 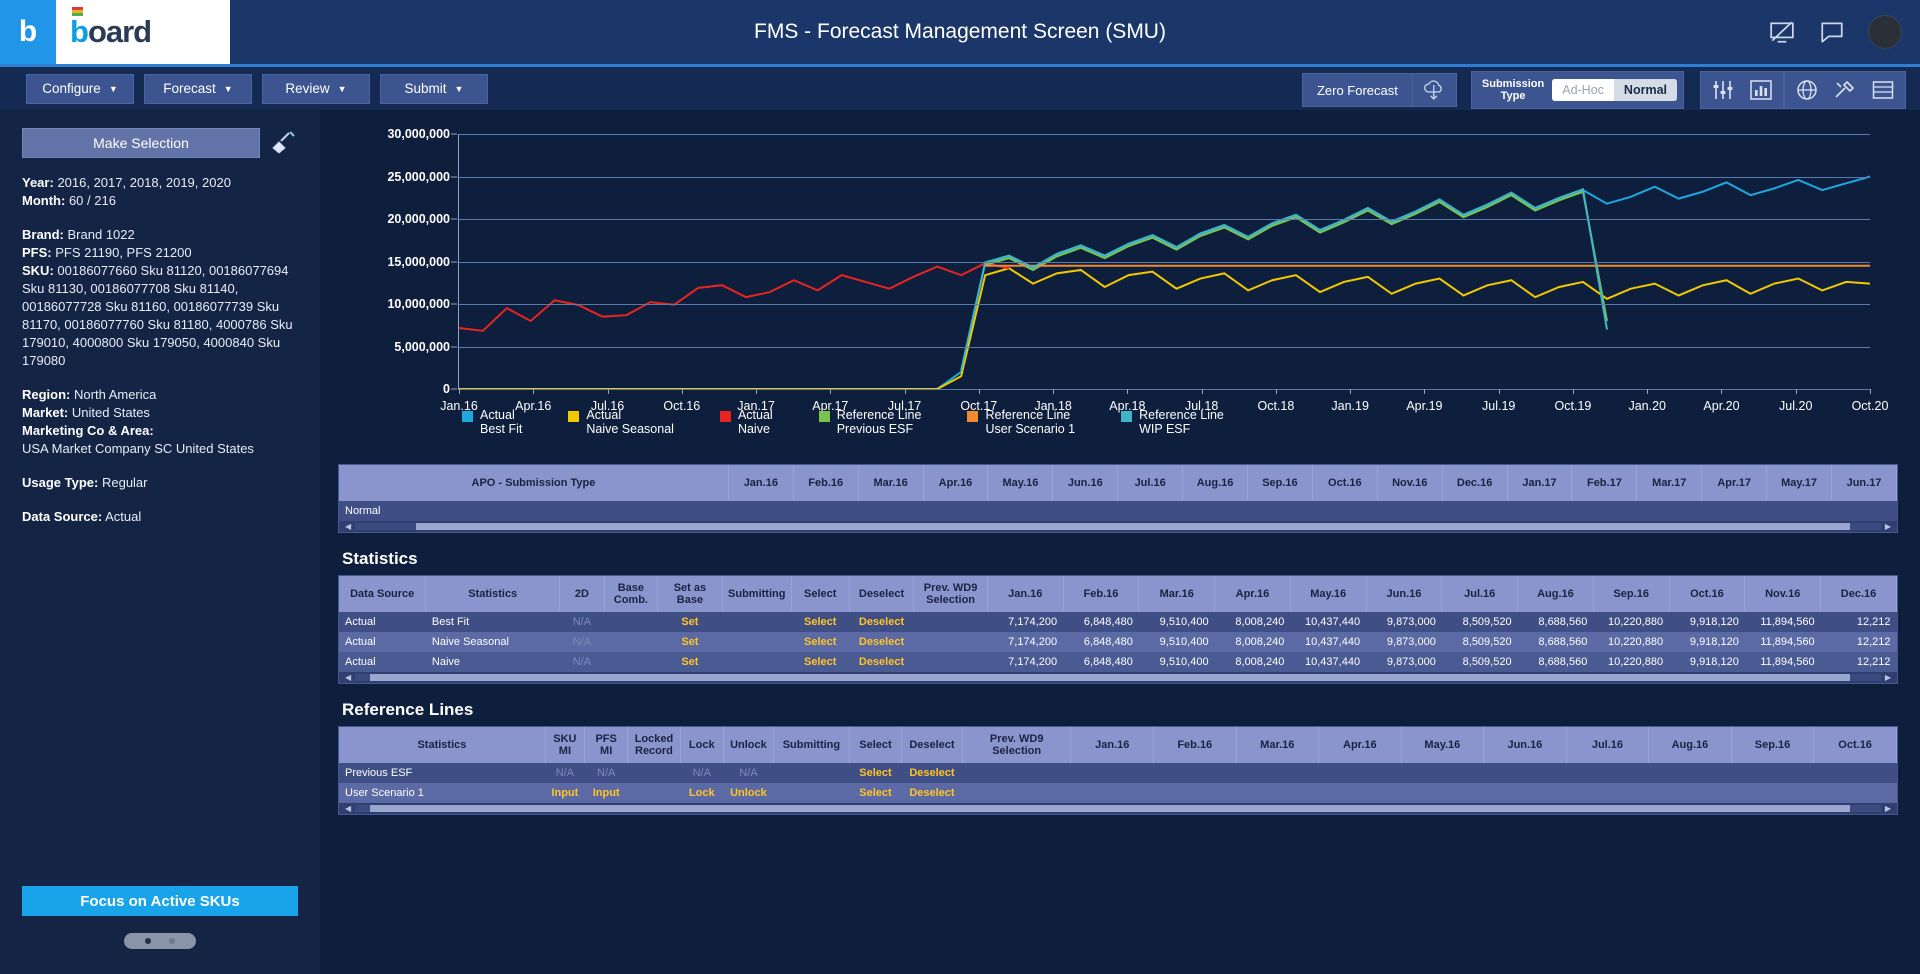 I want to click on apo-table-row: Normal, so click(x=1118, y=511).